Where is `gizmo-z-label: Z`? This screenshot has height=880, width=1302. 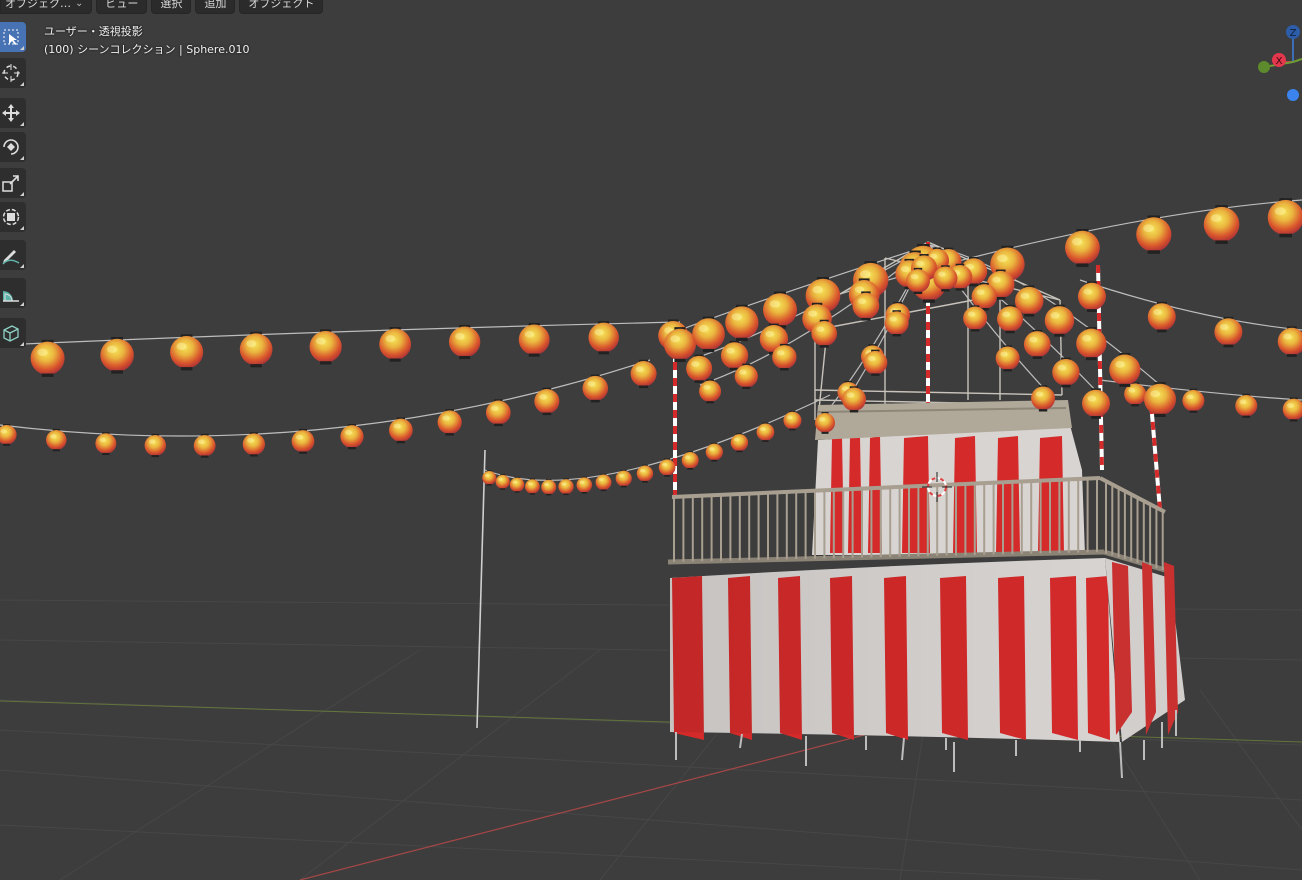 gizmo-z-label: Z is located at coordinates (1293, 33).